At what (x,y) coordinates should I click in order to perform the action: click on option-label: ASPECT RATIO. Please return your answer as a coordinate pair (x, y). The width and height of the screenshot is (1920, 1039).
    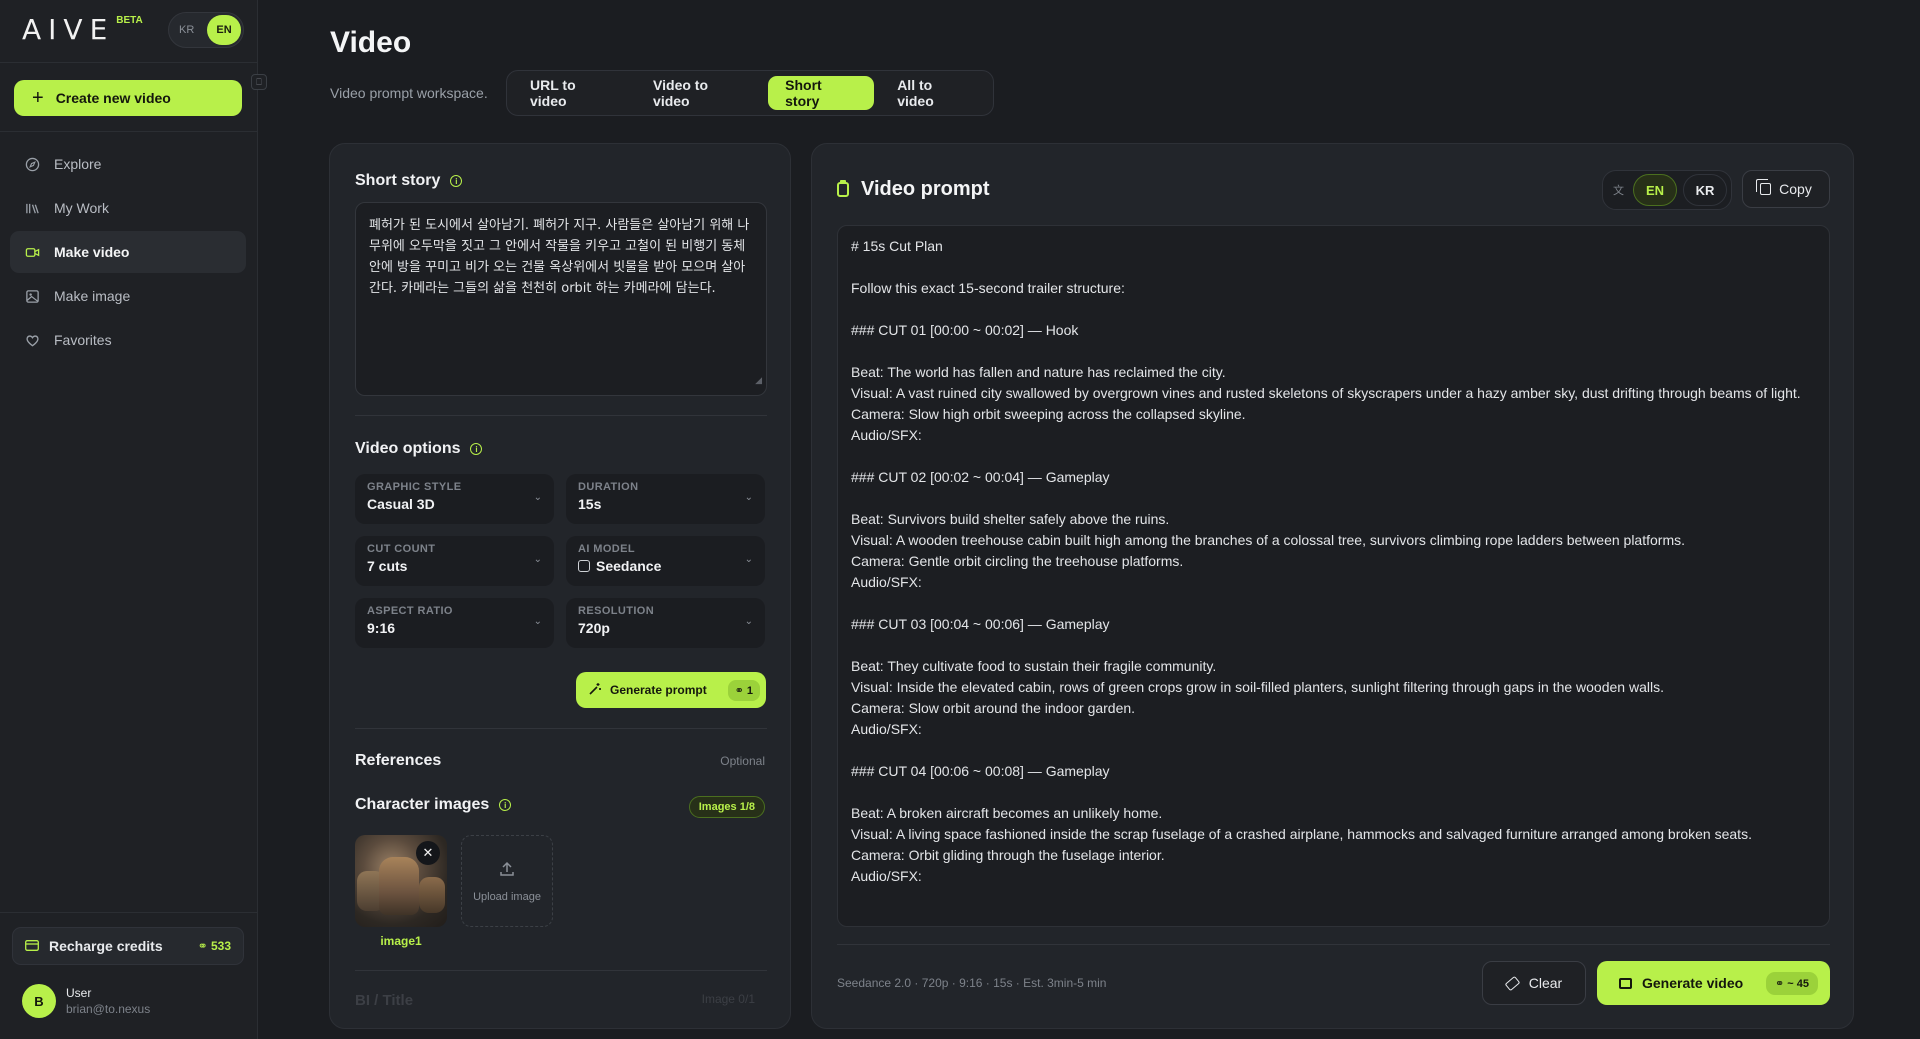
    Looking at the image, I should click on (410, 611).